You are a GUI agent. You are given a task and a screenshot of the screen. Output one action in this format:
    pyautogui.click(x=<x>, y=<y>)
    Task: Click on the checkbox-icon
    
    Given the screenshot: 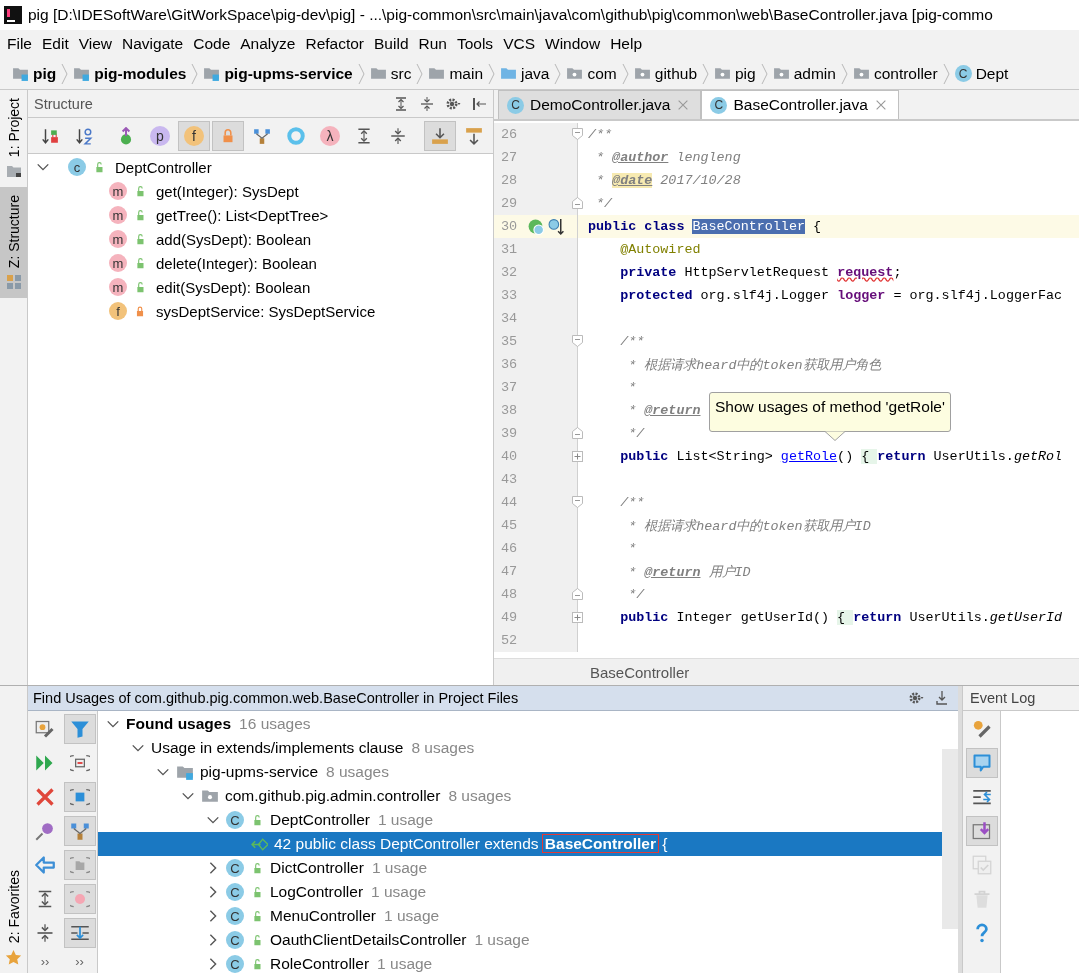 What is the action you would take?
    pyautogui.click(x=981, y=865)
    